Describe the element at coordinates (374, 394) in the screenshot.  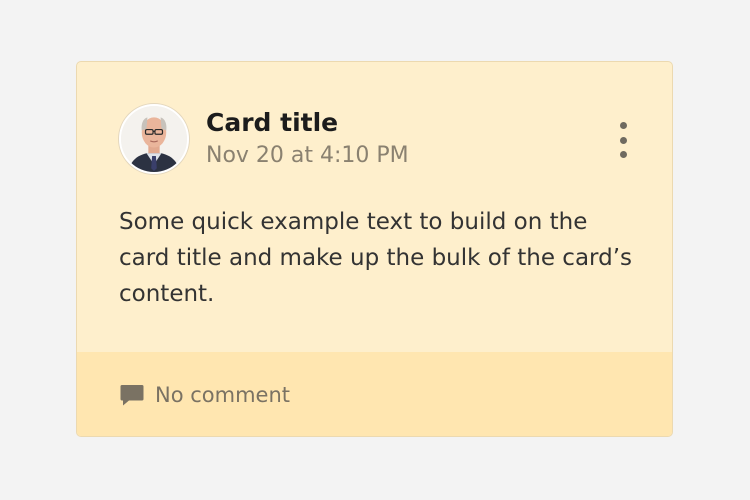
I see `card-footer: No comment` at that location.